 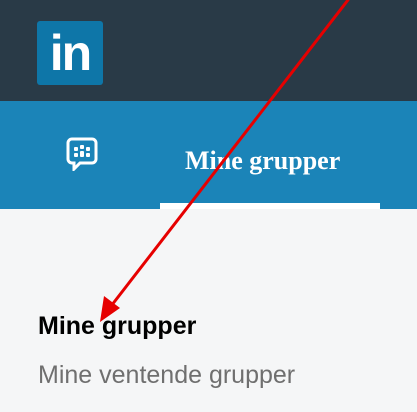 I want to click on linkedin-logo: in, so click(x=70, y=53).